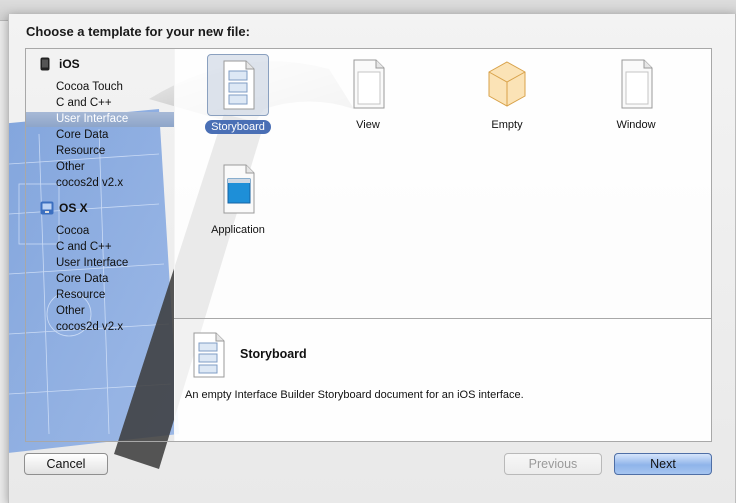  I want to click on sidebar-item-osx-user-interface: User Interface, so click(100, 263).